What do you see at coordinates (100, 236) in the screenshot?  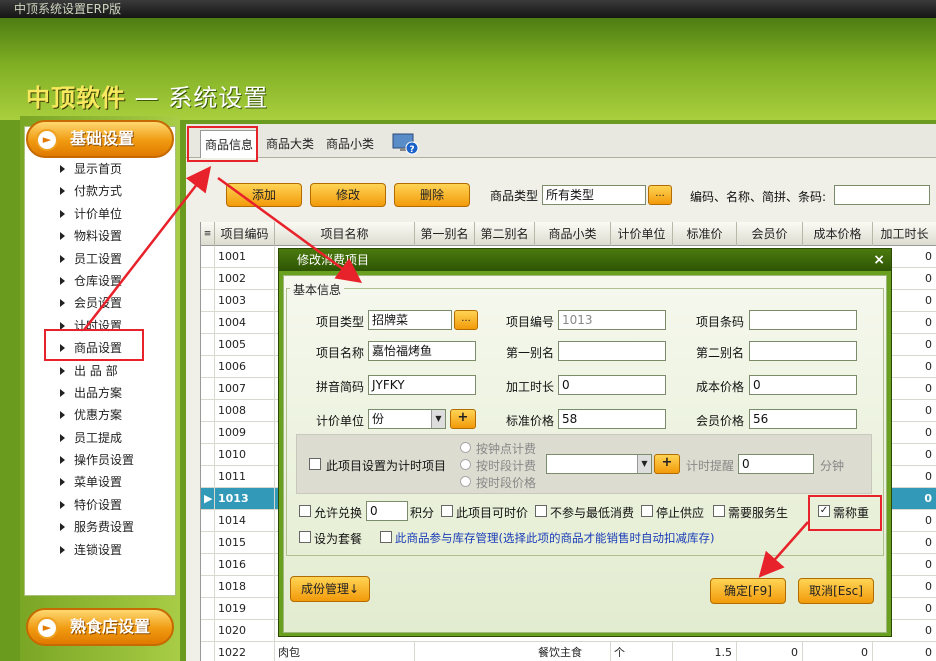 I see `sidebar-item: 物料设置` at bounding box center [100, 236].